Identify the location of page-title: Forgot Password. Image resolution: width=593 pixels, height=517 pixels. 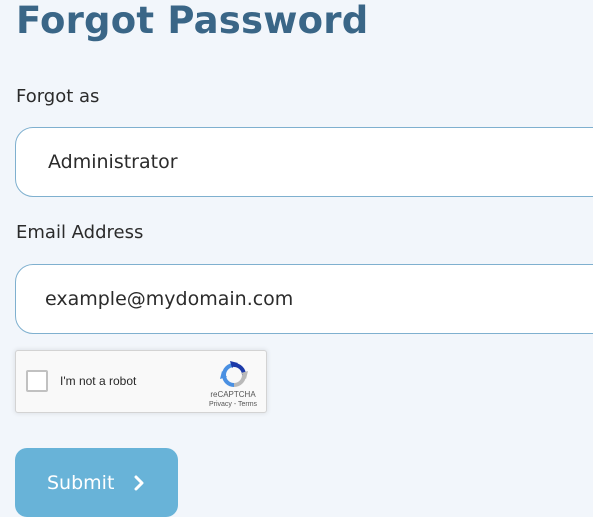
(192, 21).